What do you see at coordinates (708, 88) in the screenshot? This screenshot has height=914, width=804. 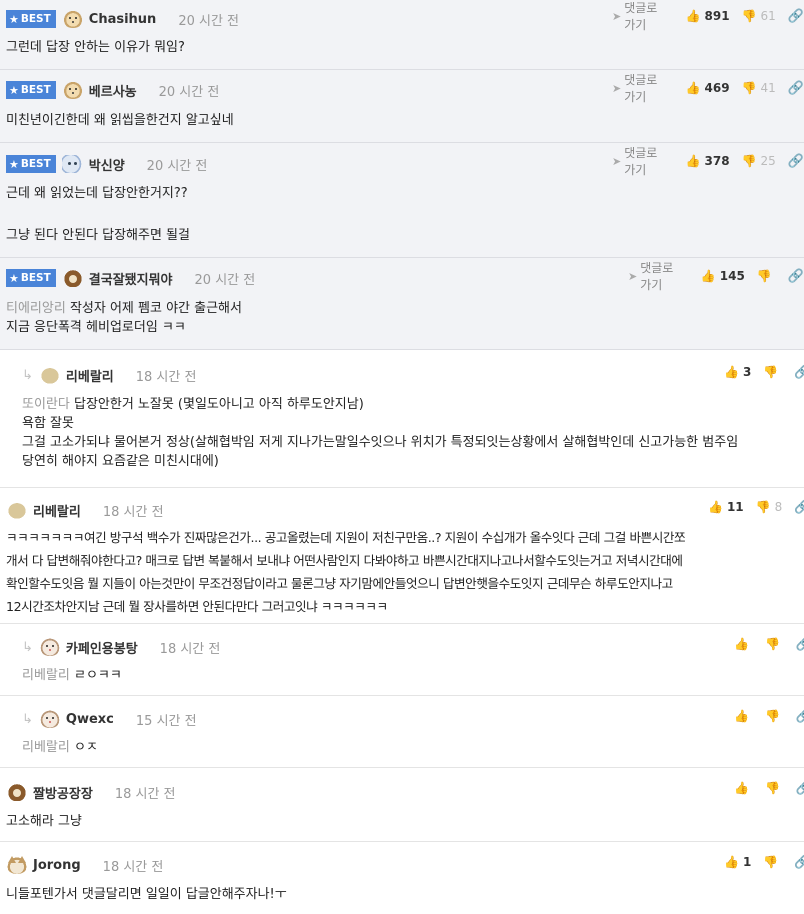 I see `upvote-button: 👍 469` at bounding box center [708, 88].